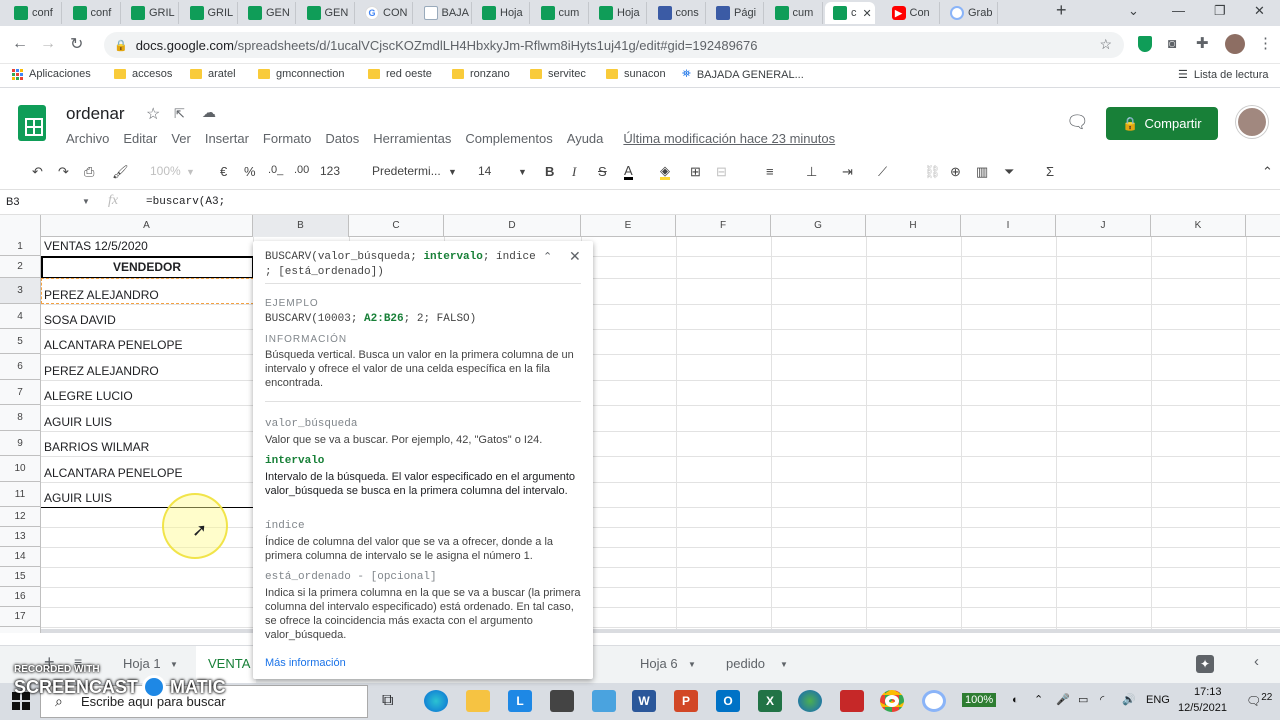 The height and width of the screenshot is (720, 1280). What do you see at coordinates (342, 138) in the screenshot?
I see `menu-datos: Datos` at bounding box center [342, 138].